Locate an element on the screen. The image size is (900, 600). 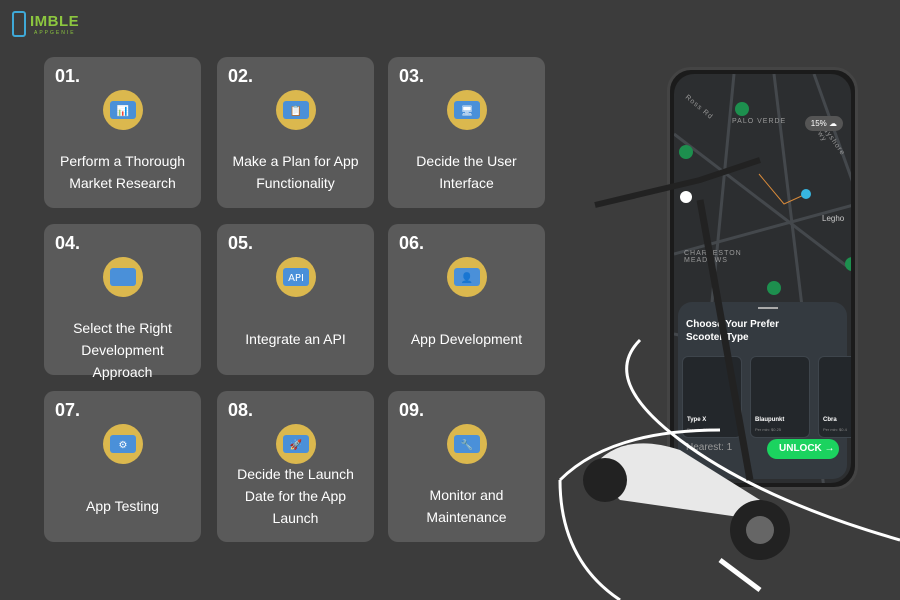
logo: IMBLE APPGENIE is located at coordinates (50, 25).